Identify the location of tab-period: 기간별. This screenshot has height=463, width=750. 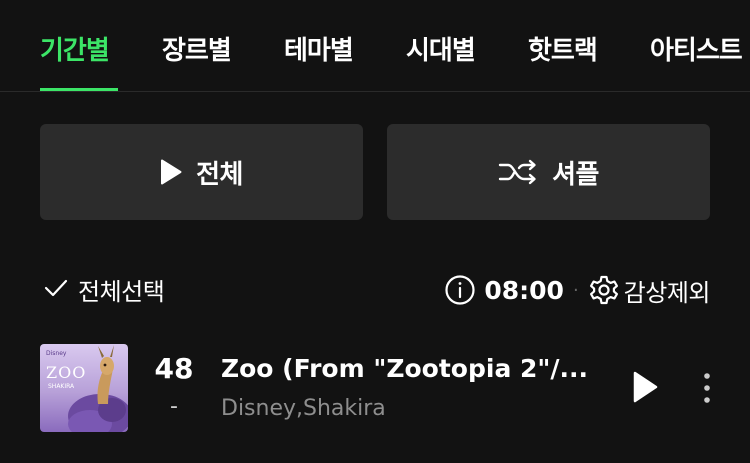
(75, 48).